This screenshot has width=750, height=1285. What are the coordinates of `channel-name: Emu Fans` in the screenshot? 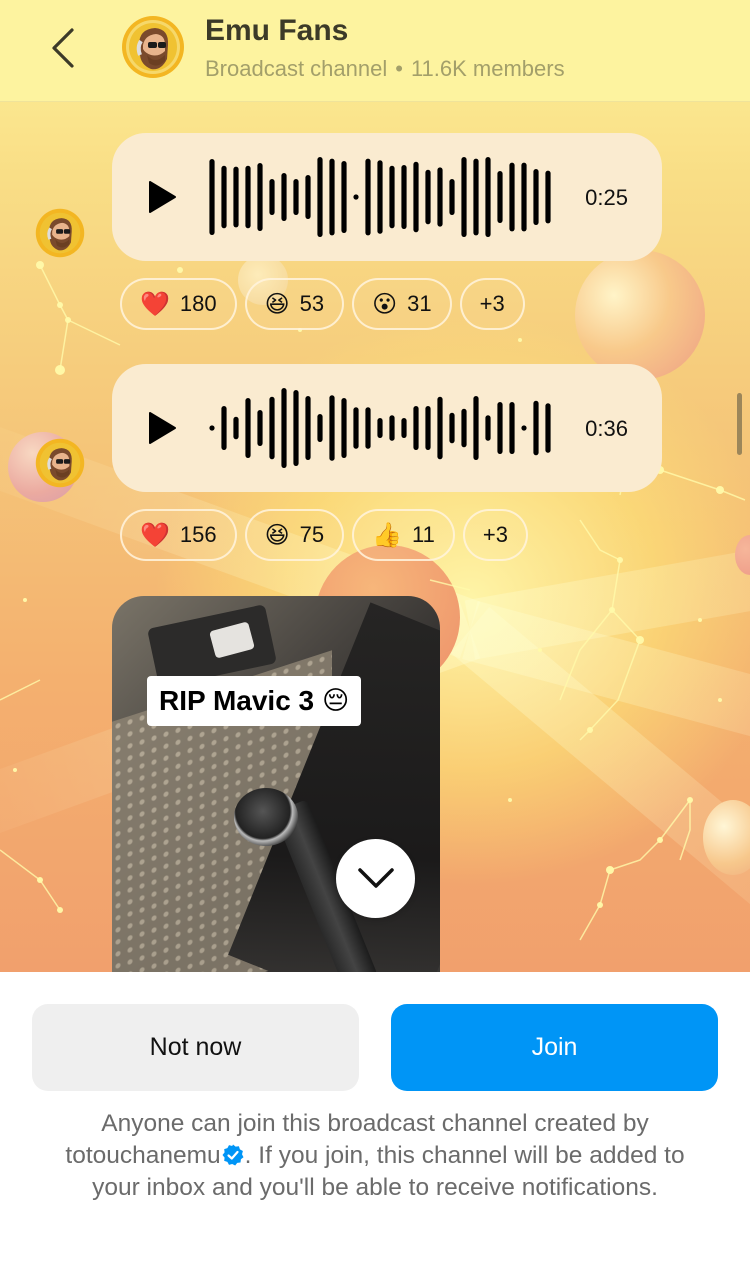 It's located at (276, 31).